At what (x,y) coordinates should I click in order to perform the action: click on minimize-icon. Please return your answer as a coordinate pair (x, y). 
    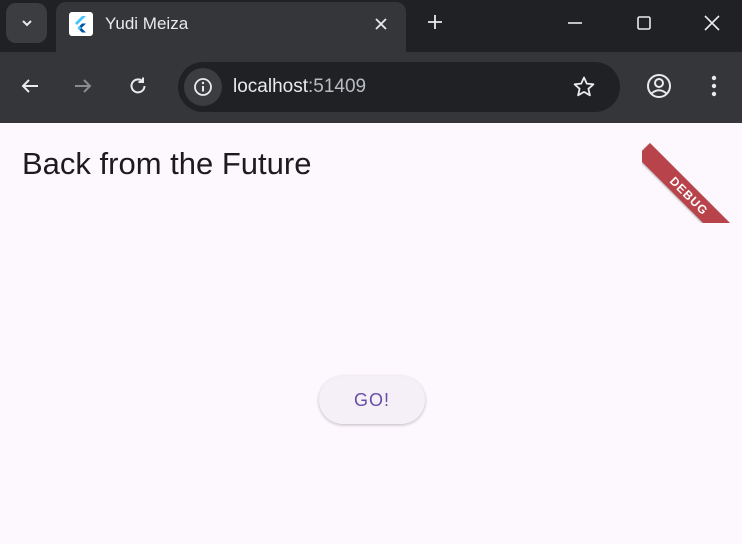
    Looking at the image, I should click on (575, 23).